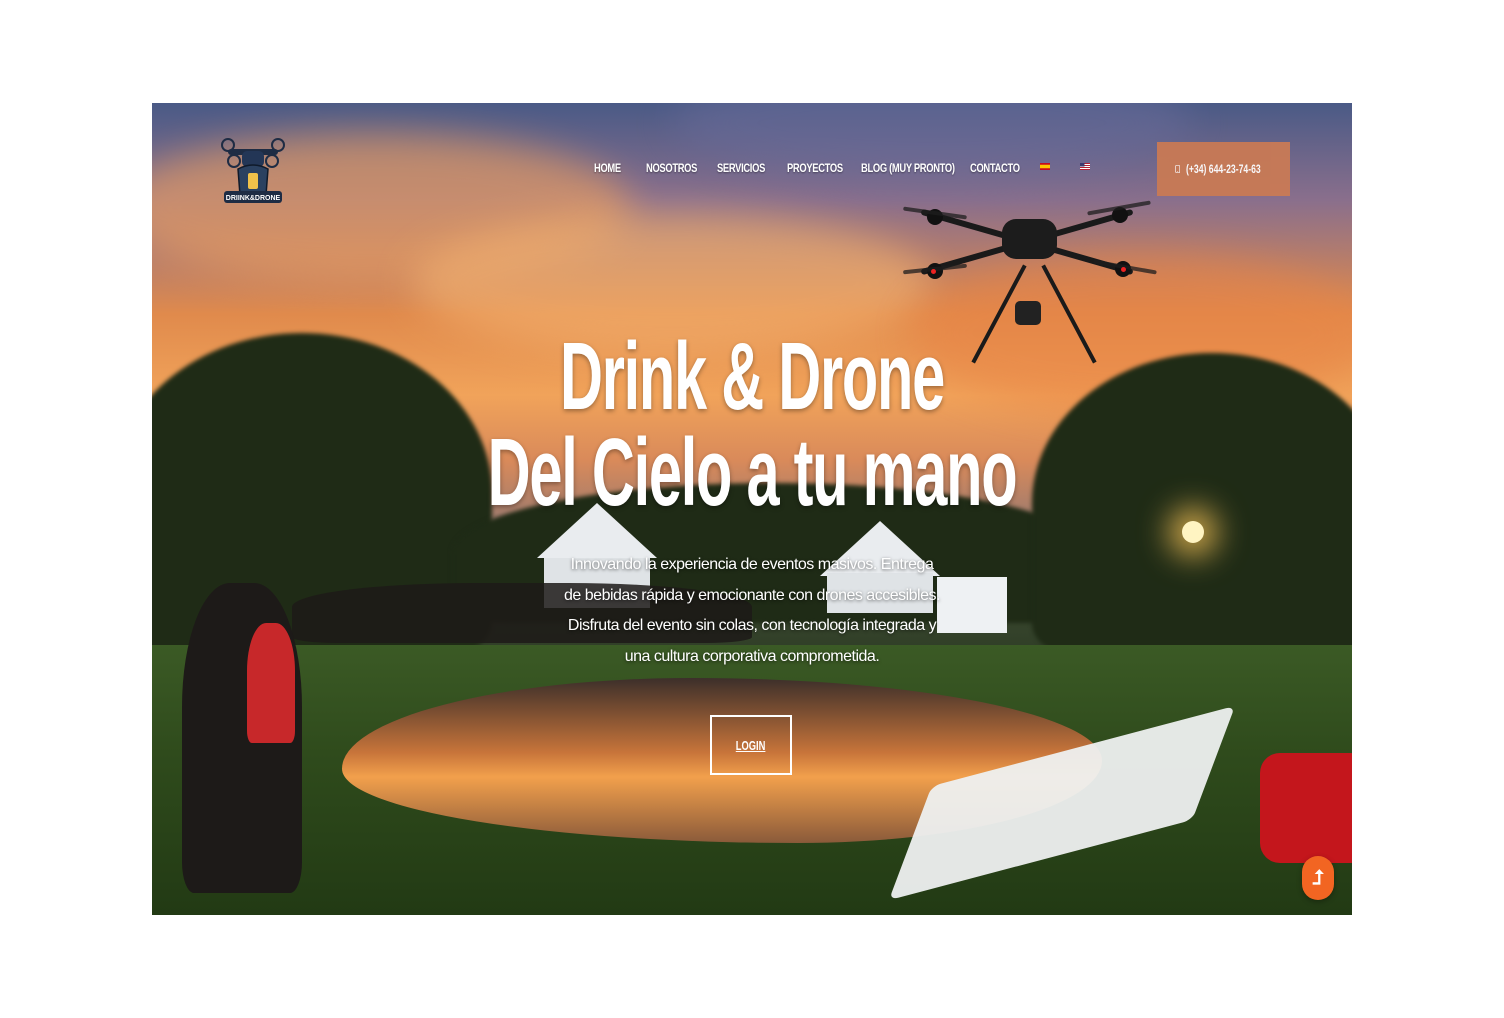 The width and height of the screenshot is (1504, 1018). I want to click on nav-contacto: CONTACTO, so click(995, 168).